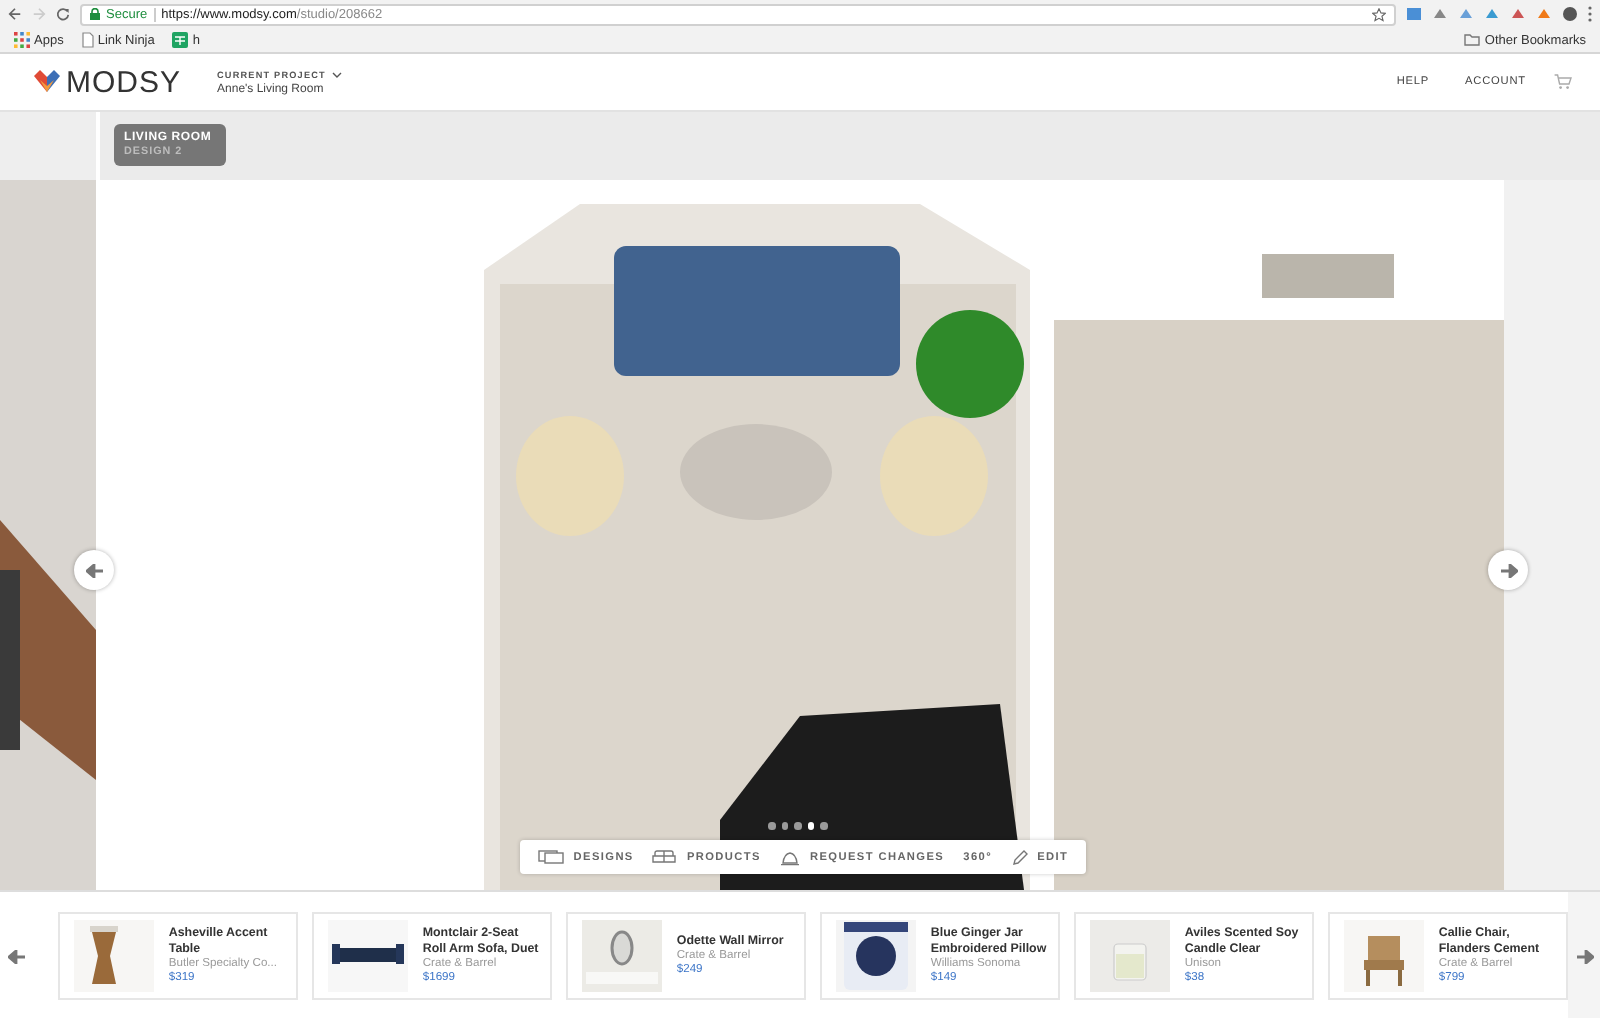 This screenshot has height=1018, width=1600. Describe the element at coordinates (1019, 857) in the screenshot. I see `pencil-icon` at that location.